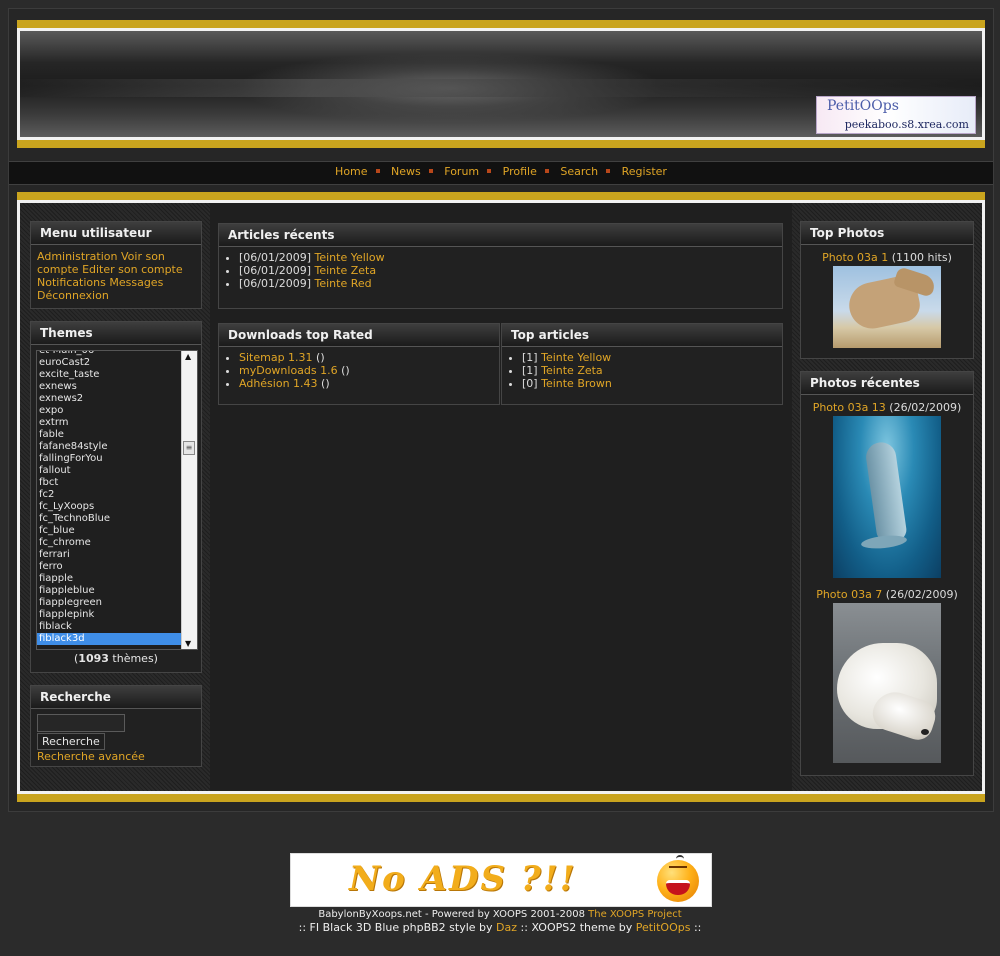 This screenshot has height=956, width=1000. I want to click on search-block-title: Recherche, so click(116, 697).